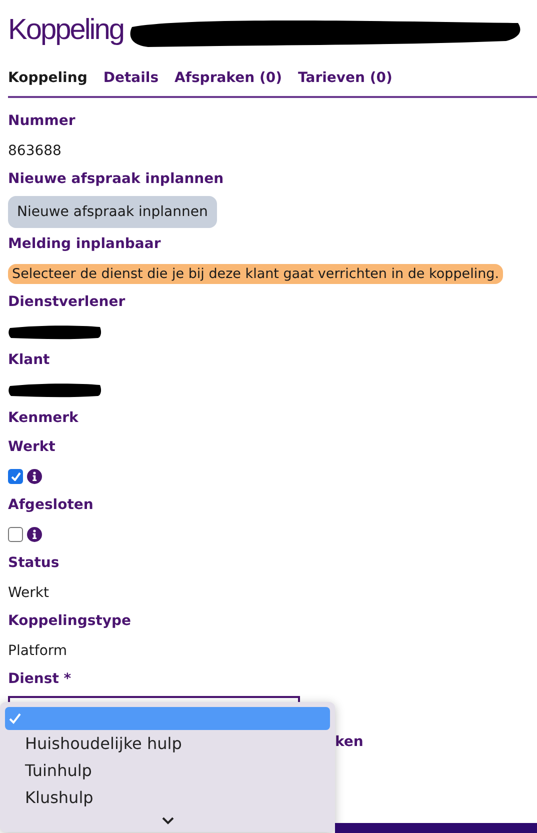  Describe the element at coordinates (42, 121) in the screenshot. I see `field-label: Nummer` at that location.